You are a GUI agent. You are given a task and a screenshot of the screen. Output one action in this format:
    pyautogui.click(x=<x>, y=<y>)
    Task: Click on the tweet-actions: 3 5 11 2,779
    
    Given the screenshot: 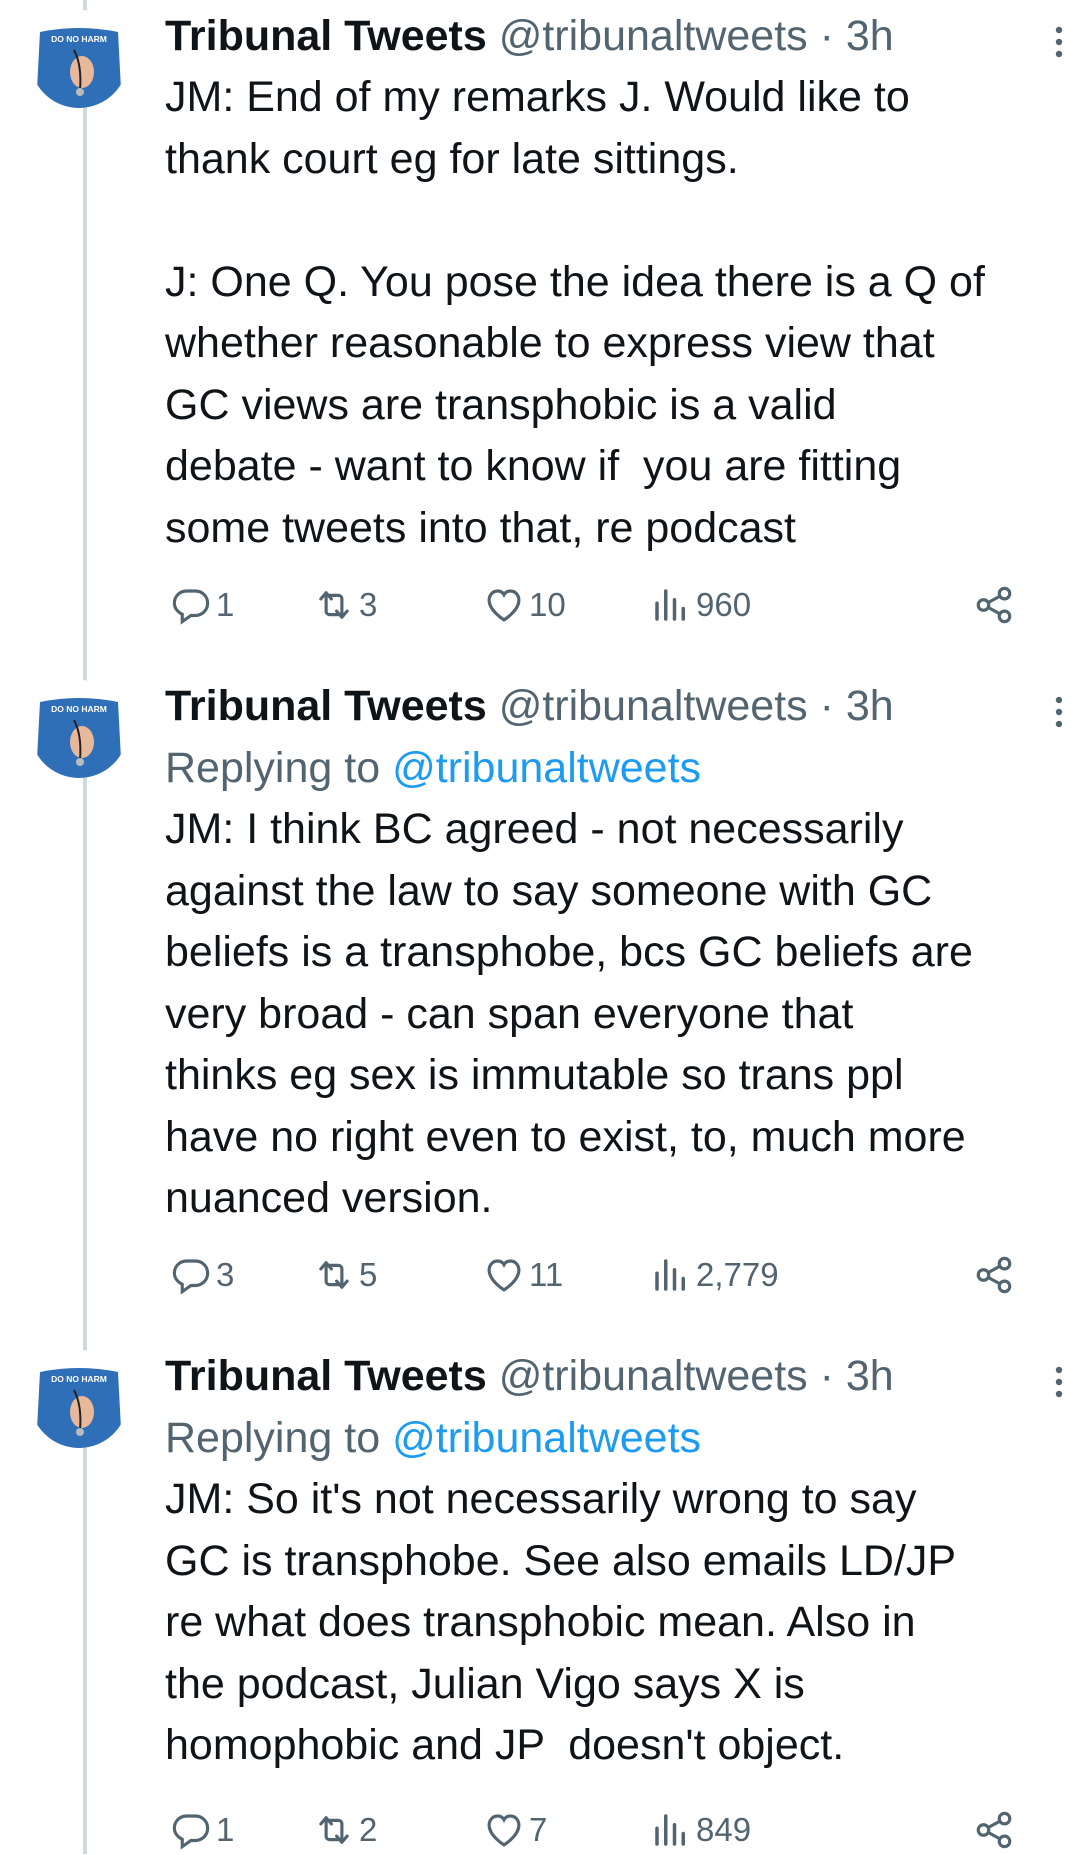 What is the action you would take?
    pyautogui.click(x=600, y=1275)
    